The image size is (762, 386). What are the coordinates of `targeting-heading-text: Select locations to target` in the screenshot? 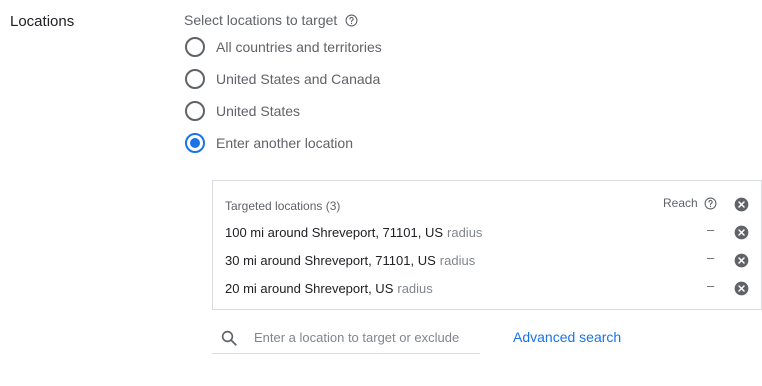 It's located at (261, 20).